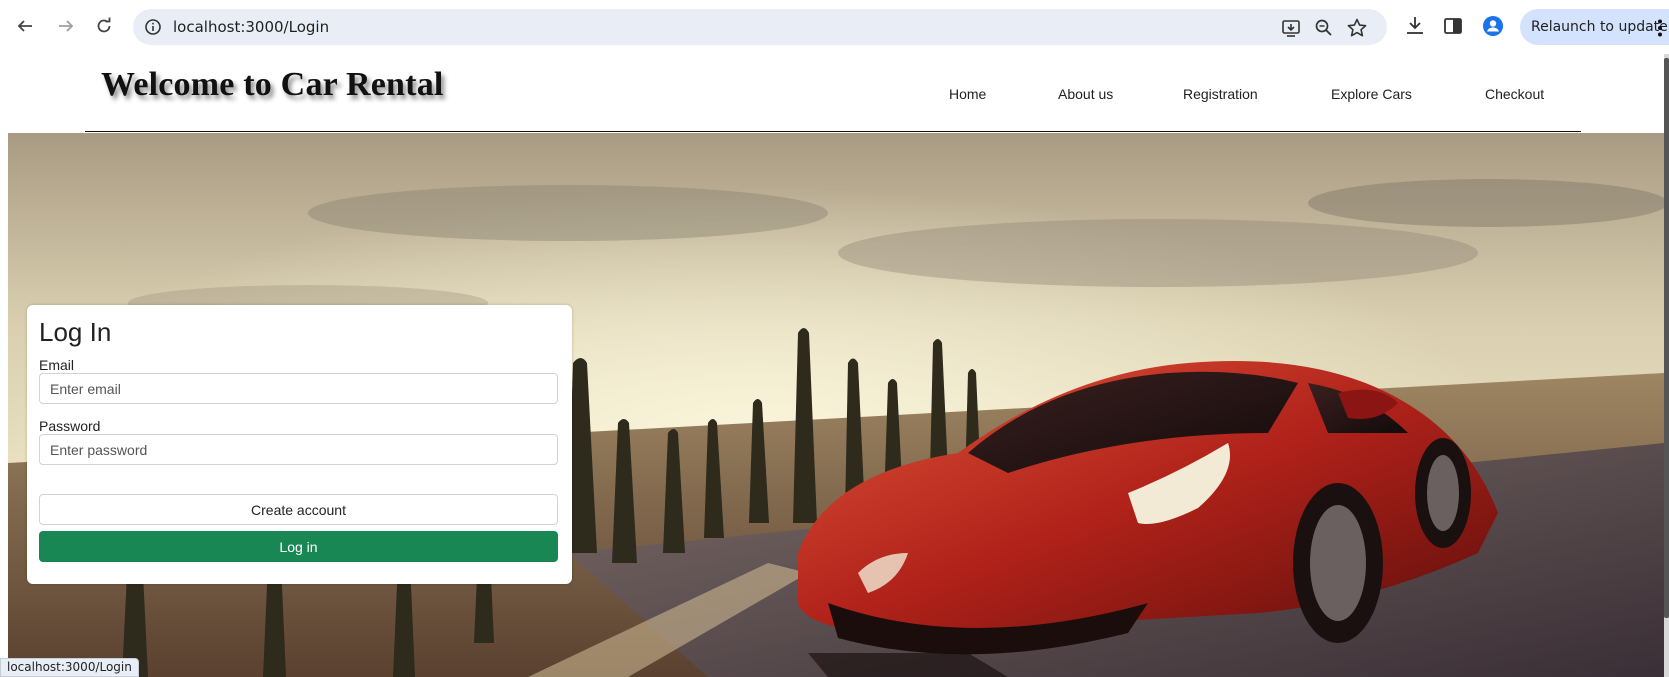  Describe the element at coordinates (1493, 26) in the screenshot. I see `profile-icon` at that location.